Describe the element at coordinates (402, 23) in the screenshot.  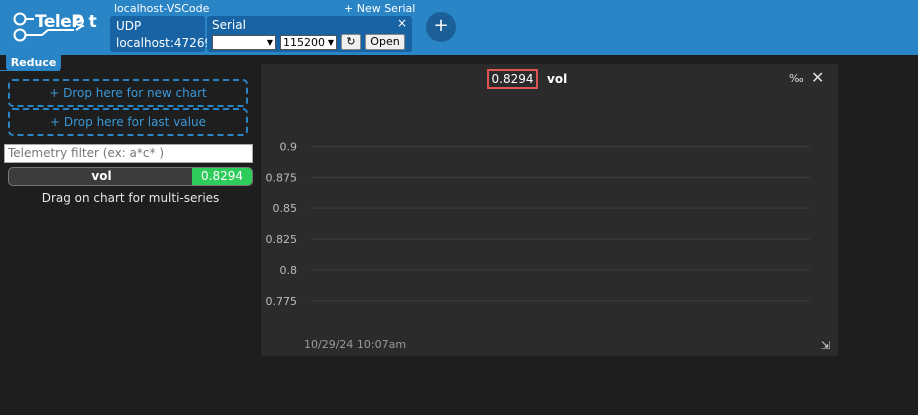
I see `serial-close-icon: ×` at that location.